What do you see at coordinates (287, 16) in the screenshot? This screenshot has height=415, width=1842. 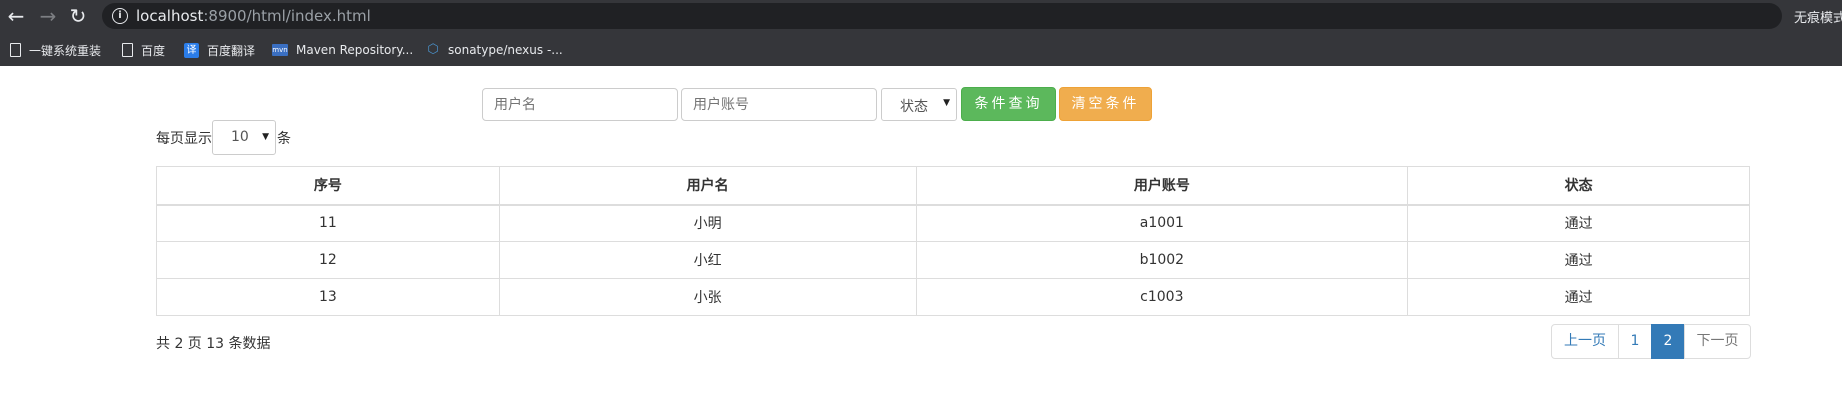 I see `url-path: :8900/html/index.html` at bounding box center [287, 16].